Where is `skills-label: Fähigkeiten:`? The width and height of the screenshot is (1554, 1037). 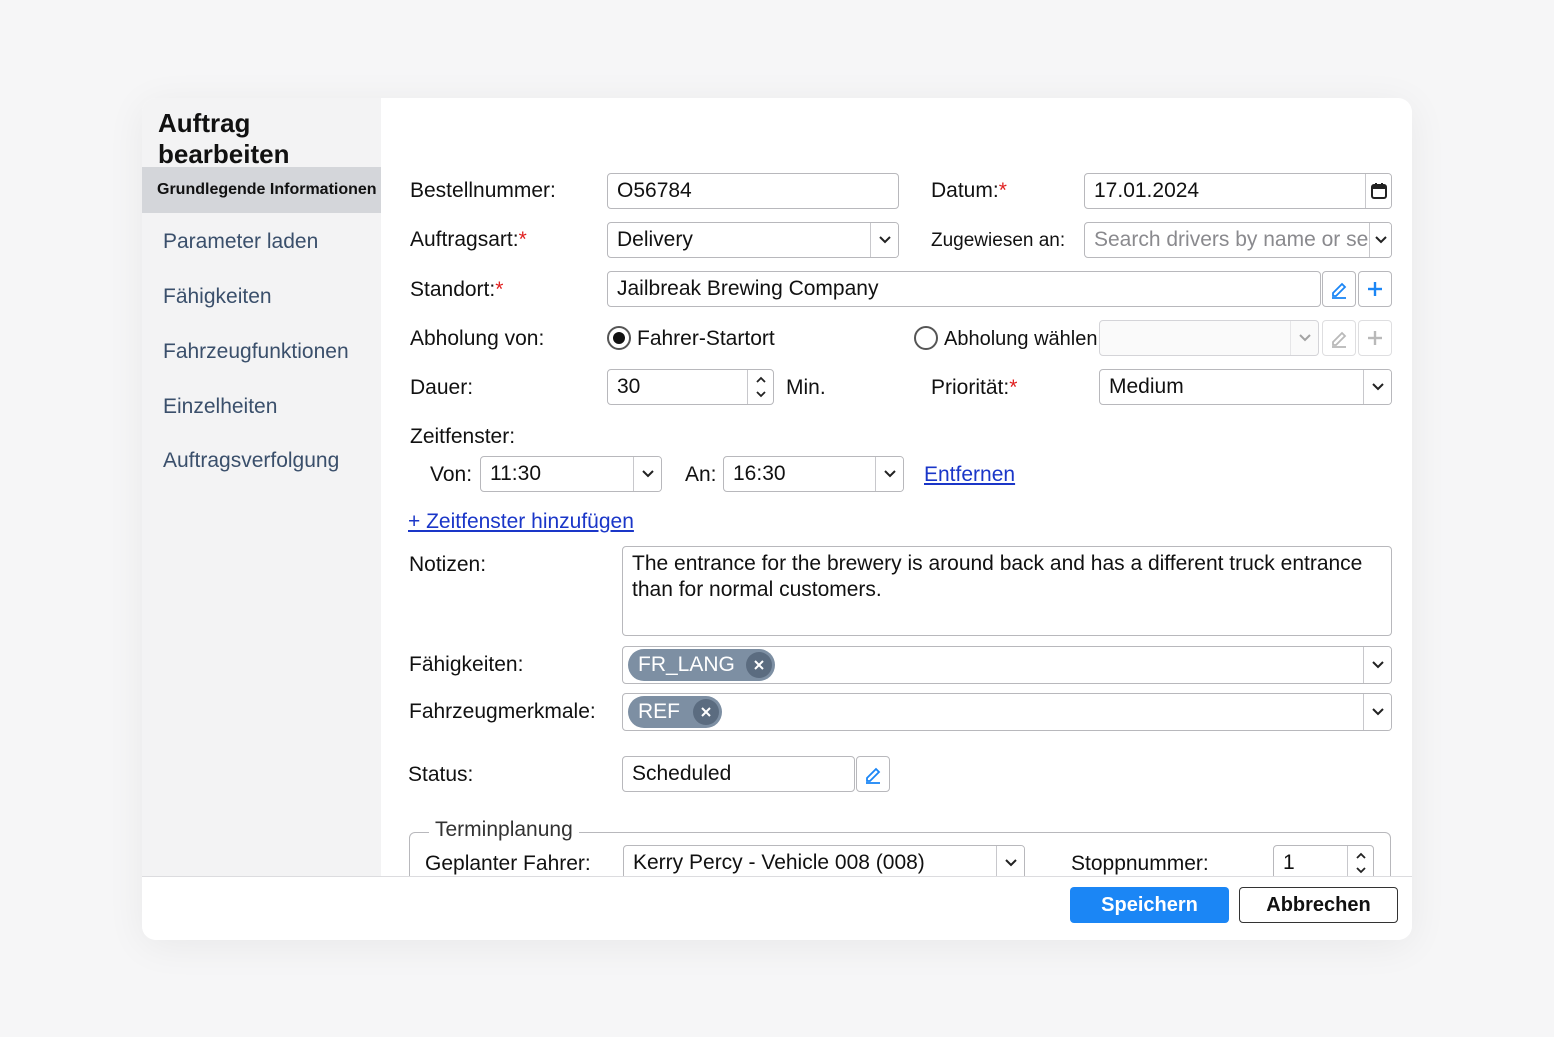
skills-label: Fähigkeiten: is located at coordinates (466, 664).